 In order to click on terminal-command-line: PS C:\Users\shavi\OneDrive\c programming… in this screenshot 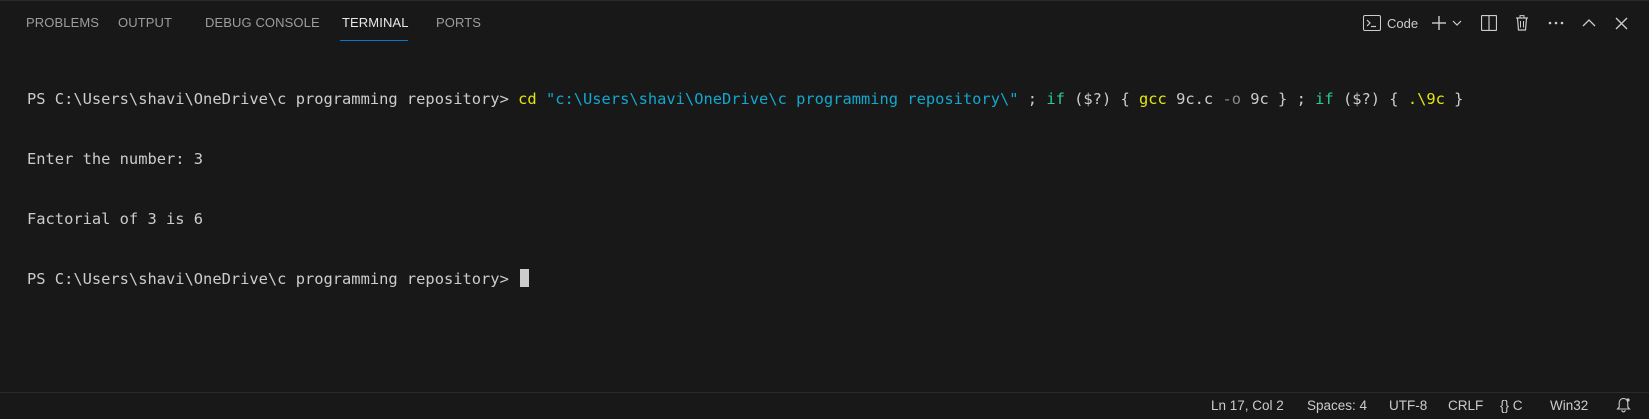, I will do `click(745, 99)`.